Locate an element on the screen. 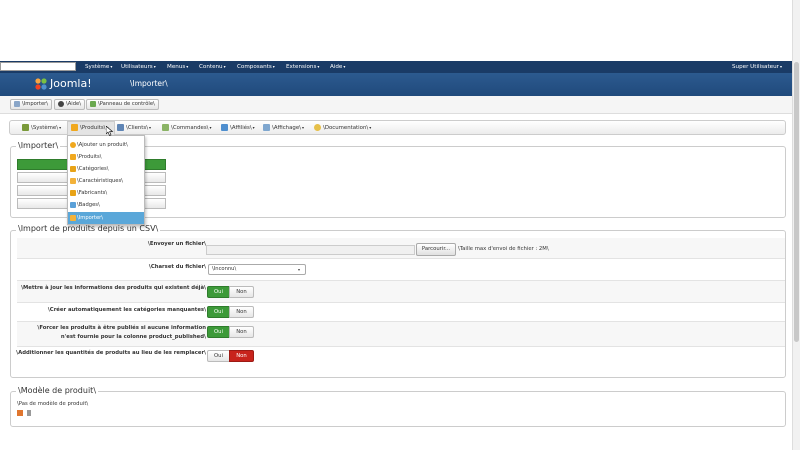 The image size is (800, 450). update-existing-toggle: Oui Non is located at coordinates (230, 292).